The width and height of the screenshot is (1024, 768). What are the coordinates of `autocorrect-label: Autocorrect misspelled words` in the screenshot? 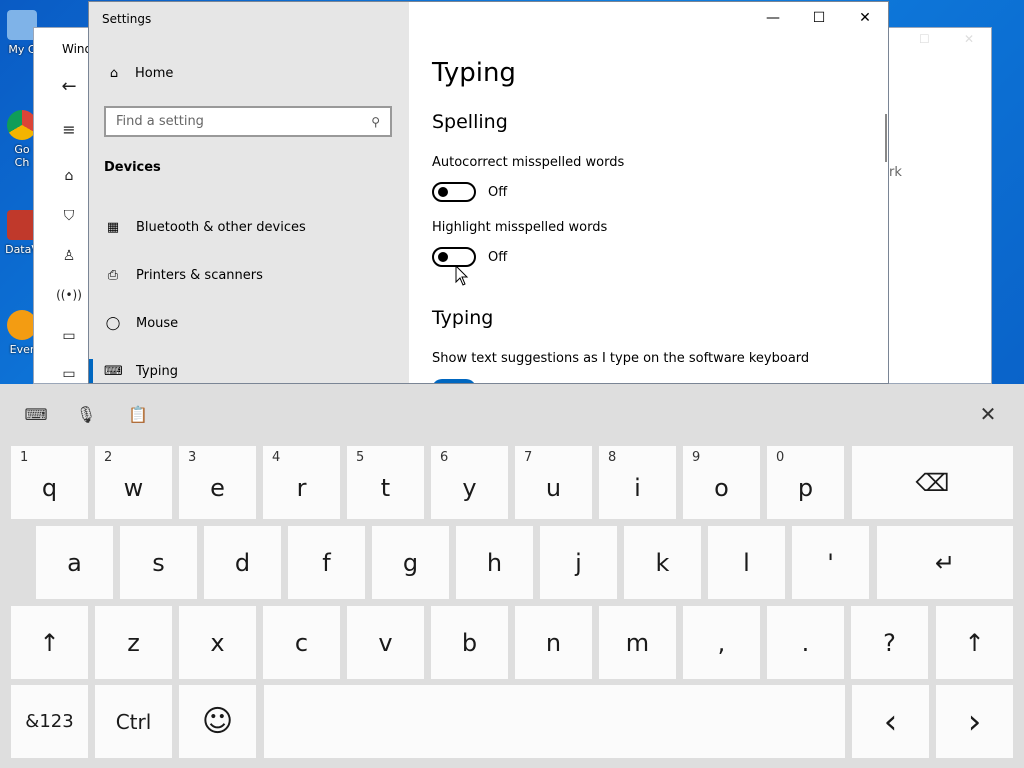 It's located at (528, 162).